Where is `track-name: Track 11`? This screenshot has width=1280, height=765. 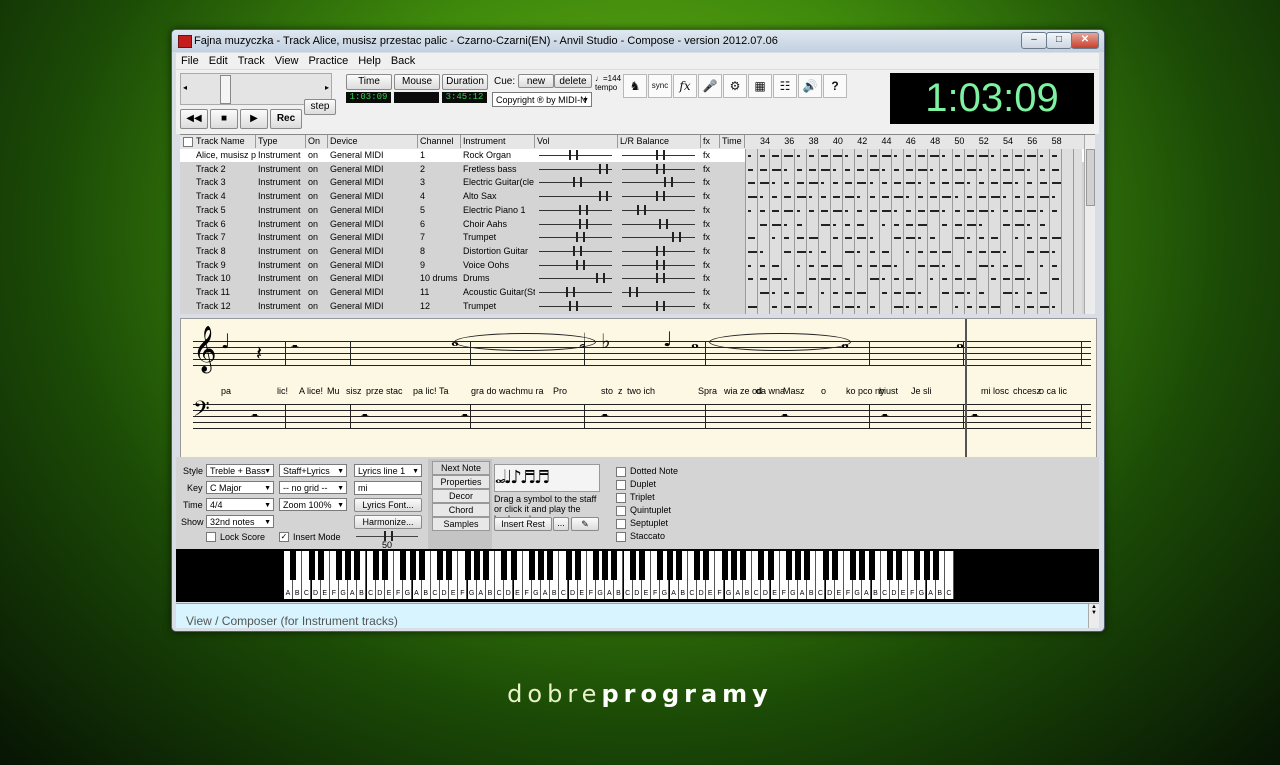
track-name: Track 11 is located at coordinates (225, 292).